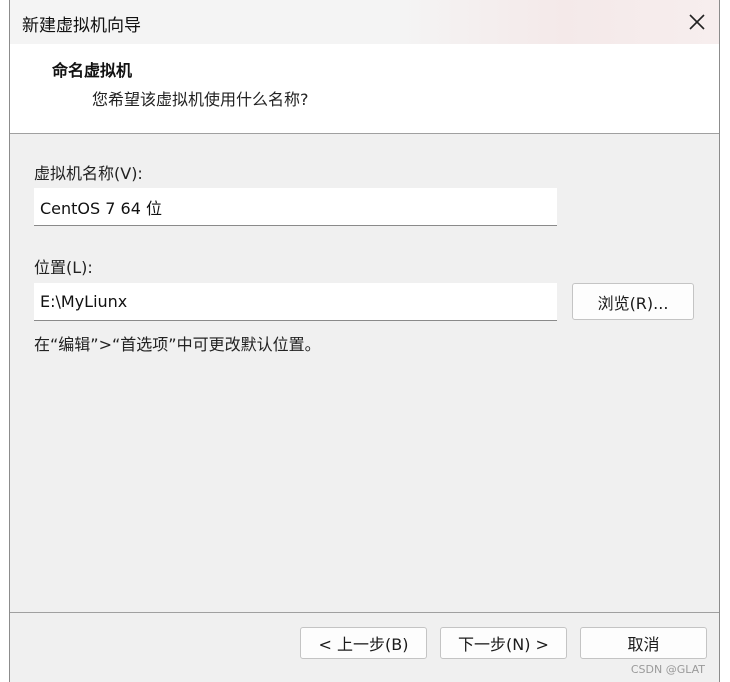 This screenshot has width=730, height=682. I want to click on wizard-header: 命名虚拟机 您希望该虚拟机使用什么名称?, so click(364, 89).